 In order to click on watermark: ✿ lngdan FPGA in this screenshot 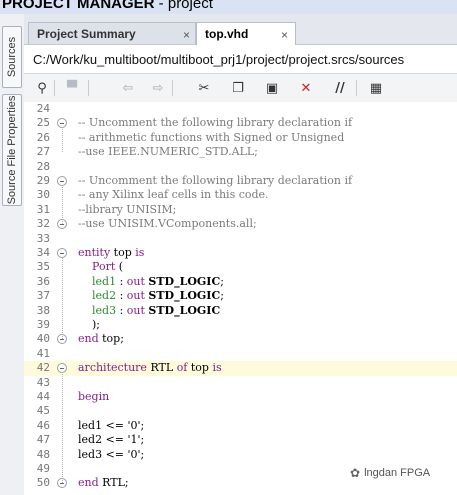, I will do `click(390, 473)`.